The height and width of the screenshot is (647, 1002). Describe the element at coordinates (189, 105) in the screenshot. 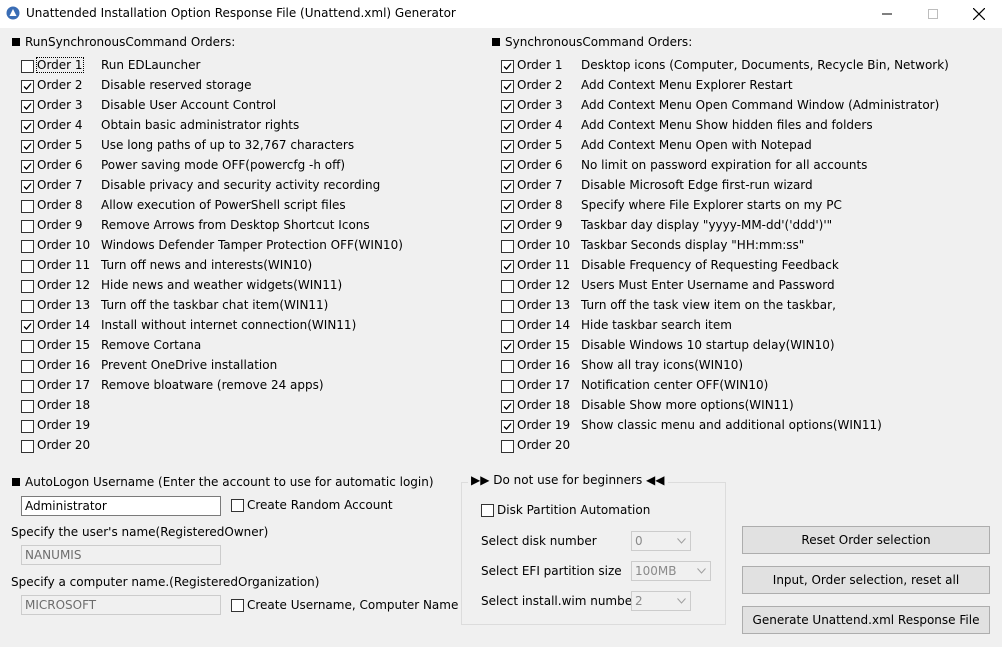

I see `run-sync-order-description: Disable User Account Control` at that location.